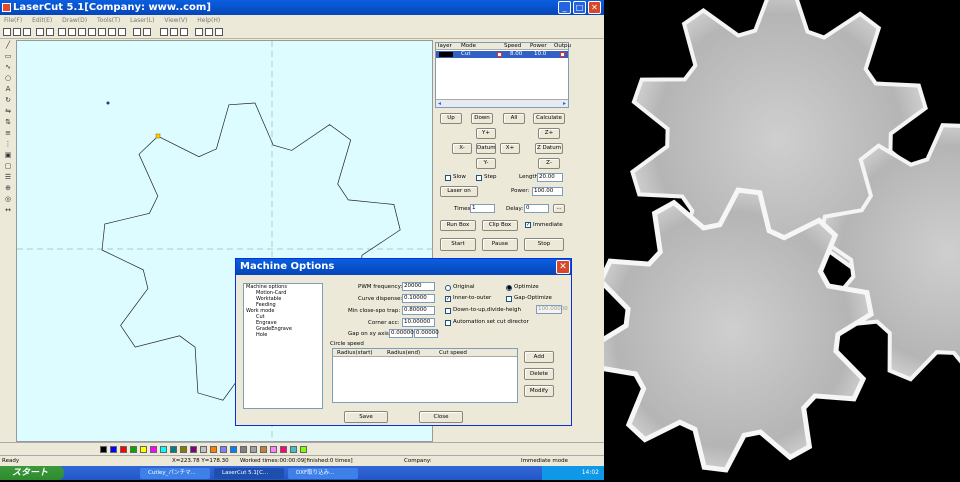  What do you see at coordinates (562, 54) in the screenshot?
I see `output-checkbox` at bounding box center [562, 54].